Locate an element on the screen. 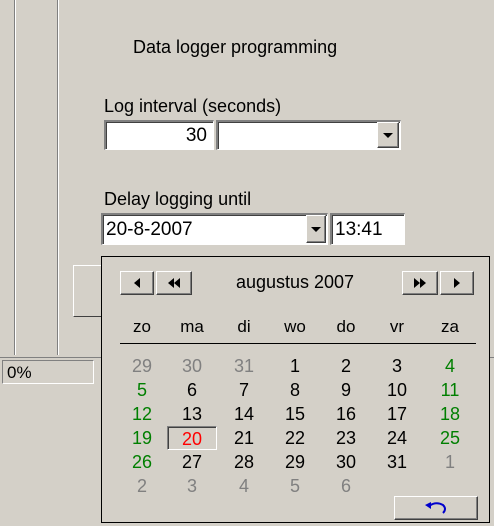  day-header: zo is located at coordinates (142, 326).